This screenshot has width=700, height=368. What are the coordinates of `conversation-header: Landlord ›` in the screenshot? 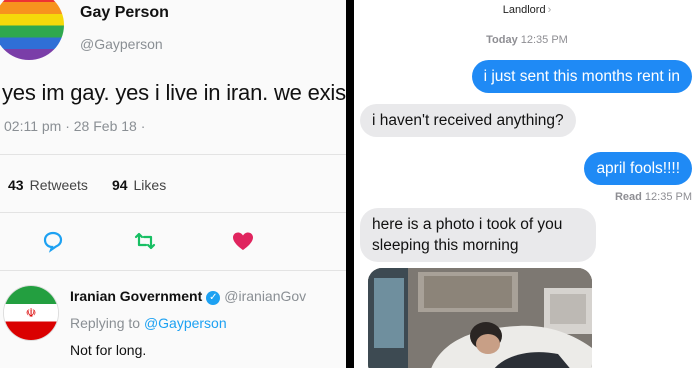 It's located at (527, 10).